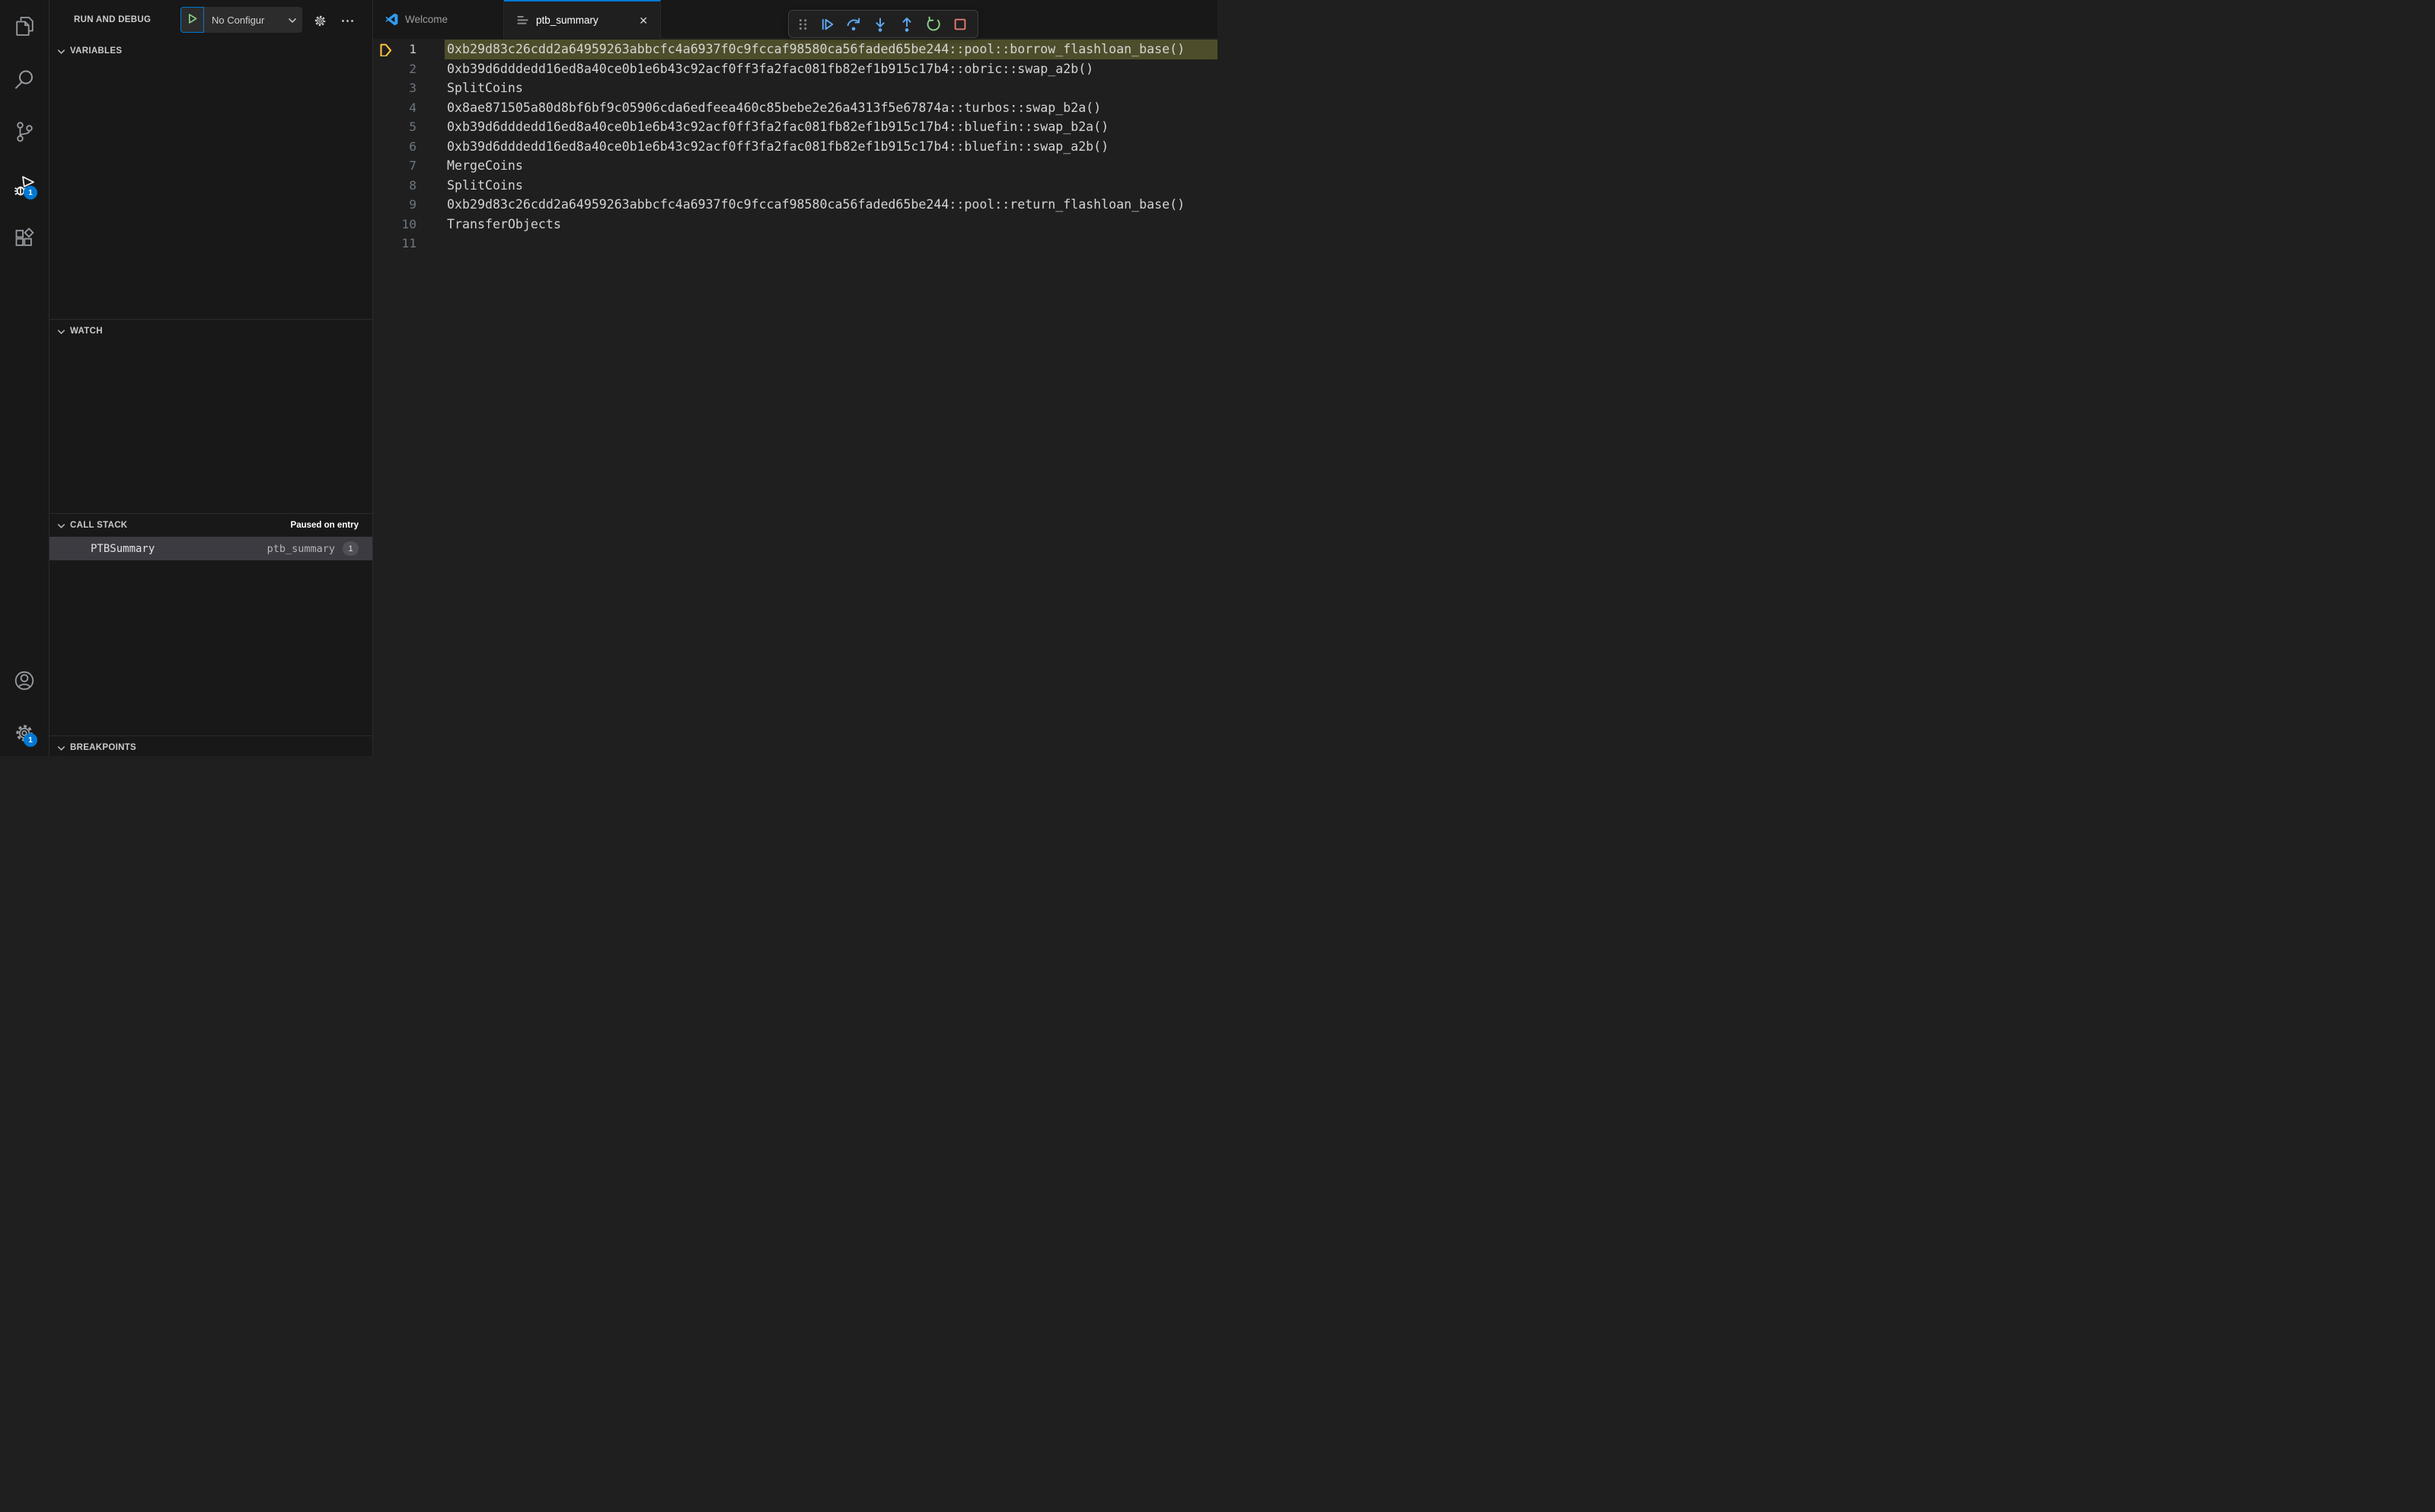  Describe the element at coordinates (795, 88) in the screenshot. I see `code-line-3: 3 SplitCoins` at that location.